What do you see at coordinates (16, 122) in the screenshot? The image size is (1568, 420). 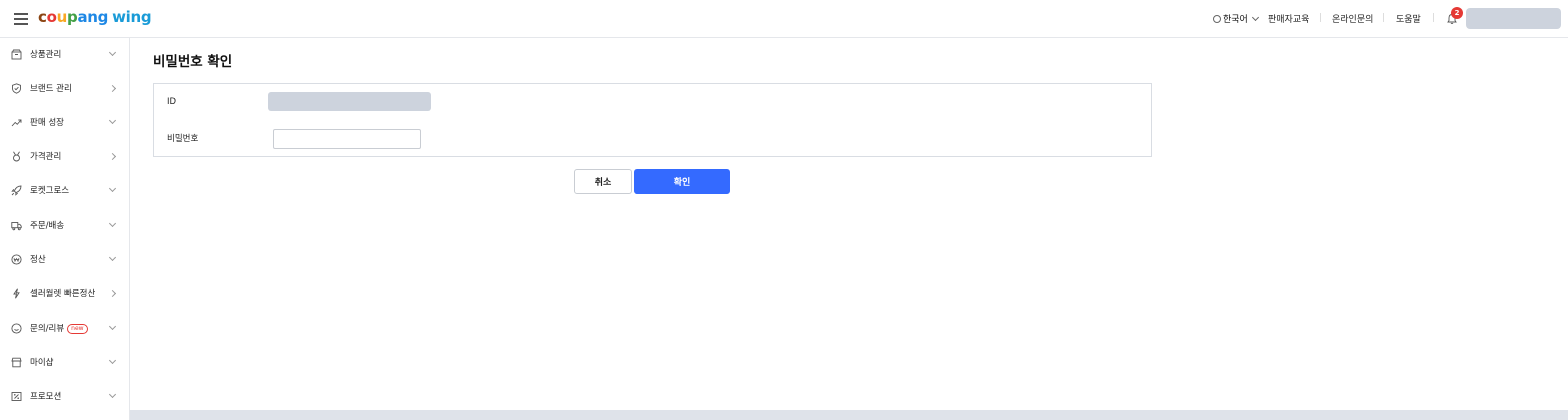 I see `trend-up-icon` at bounding box center [16, 122].